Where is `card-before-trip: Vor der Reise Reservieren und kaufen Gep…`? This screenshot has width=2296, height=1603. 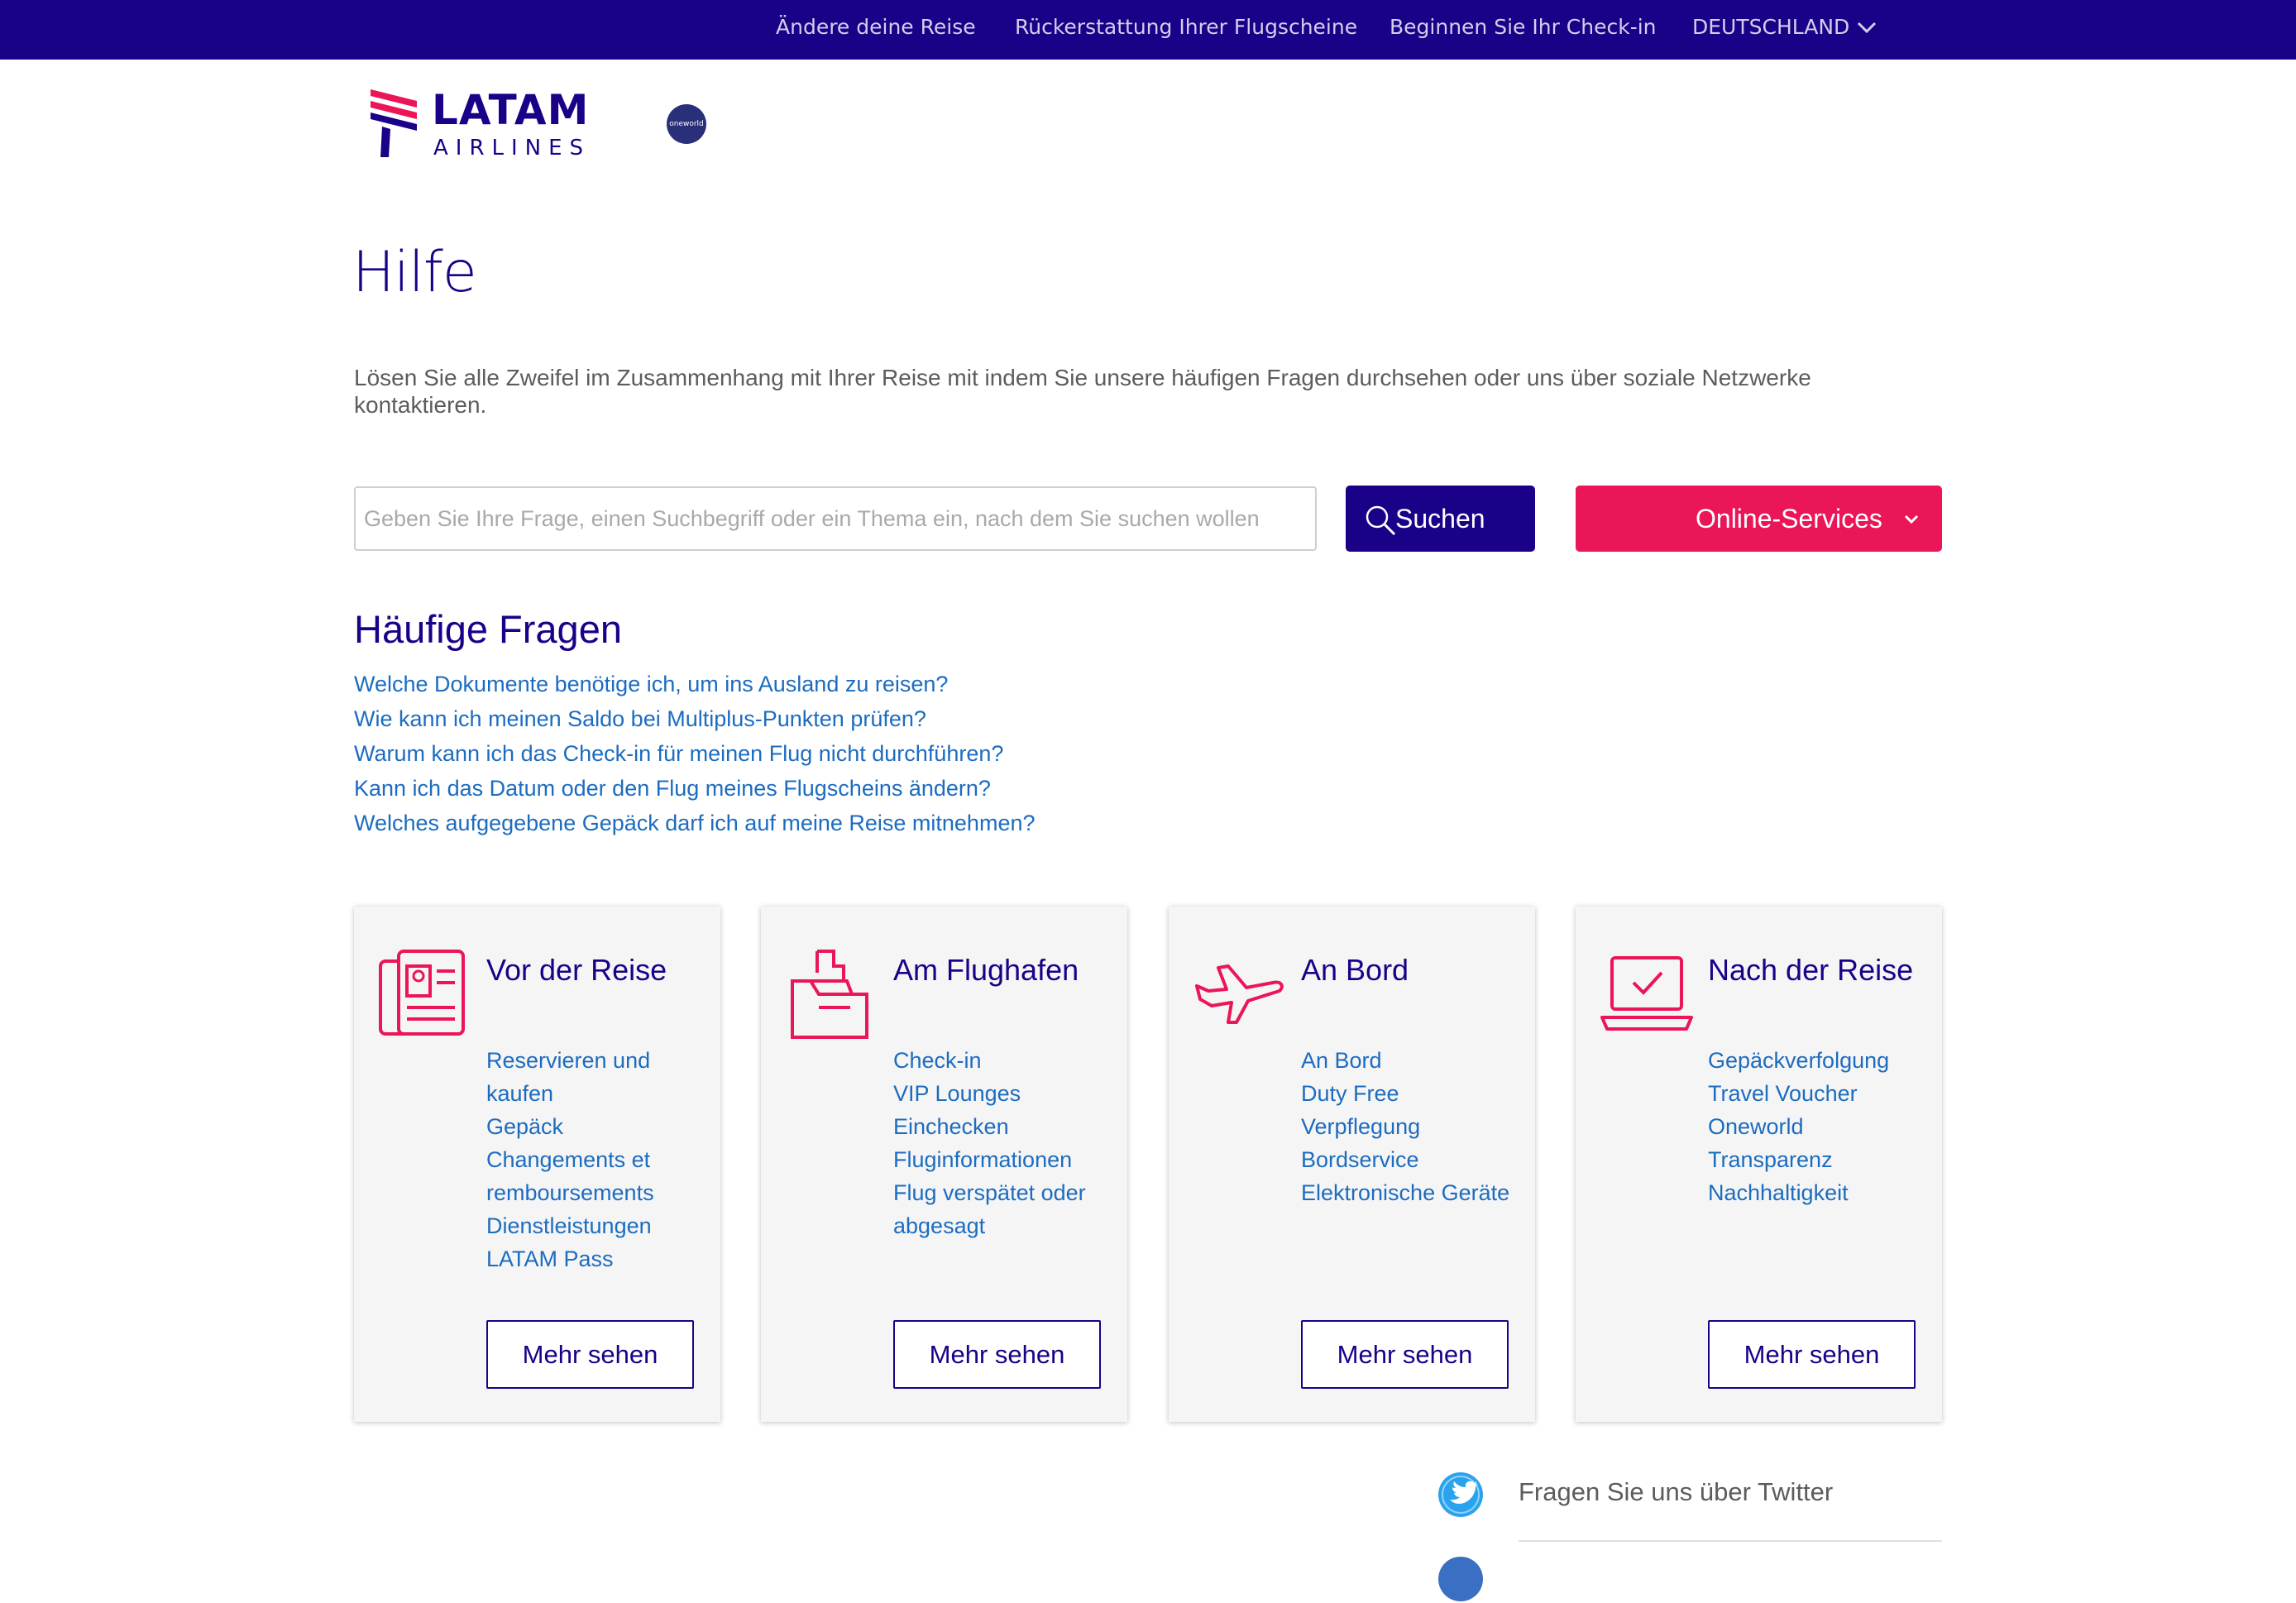
card-before-trip: Vor der Reise Reservieren und kaufen Gep… is located at coordinates (537, 1164).